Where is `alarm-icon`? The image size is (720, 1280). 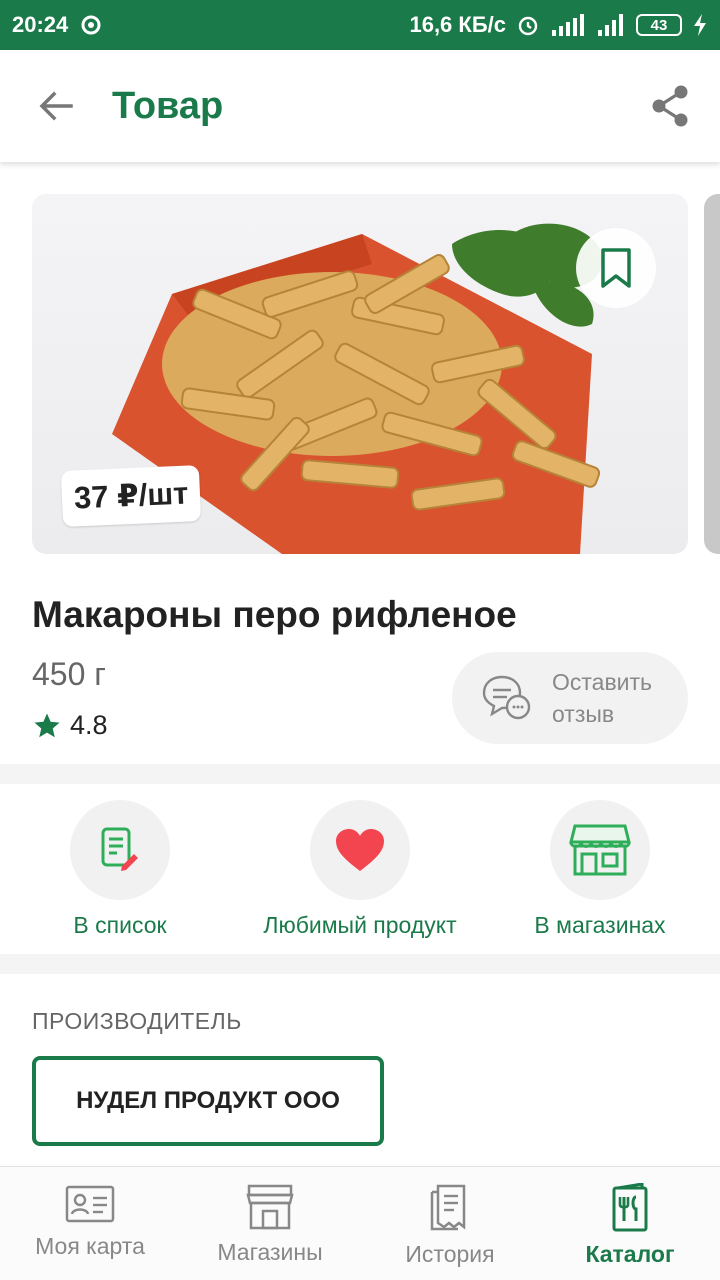
alarm-icon is located at coordinates (528, 25).